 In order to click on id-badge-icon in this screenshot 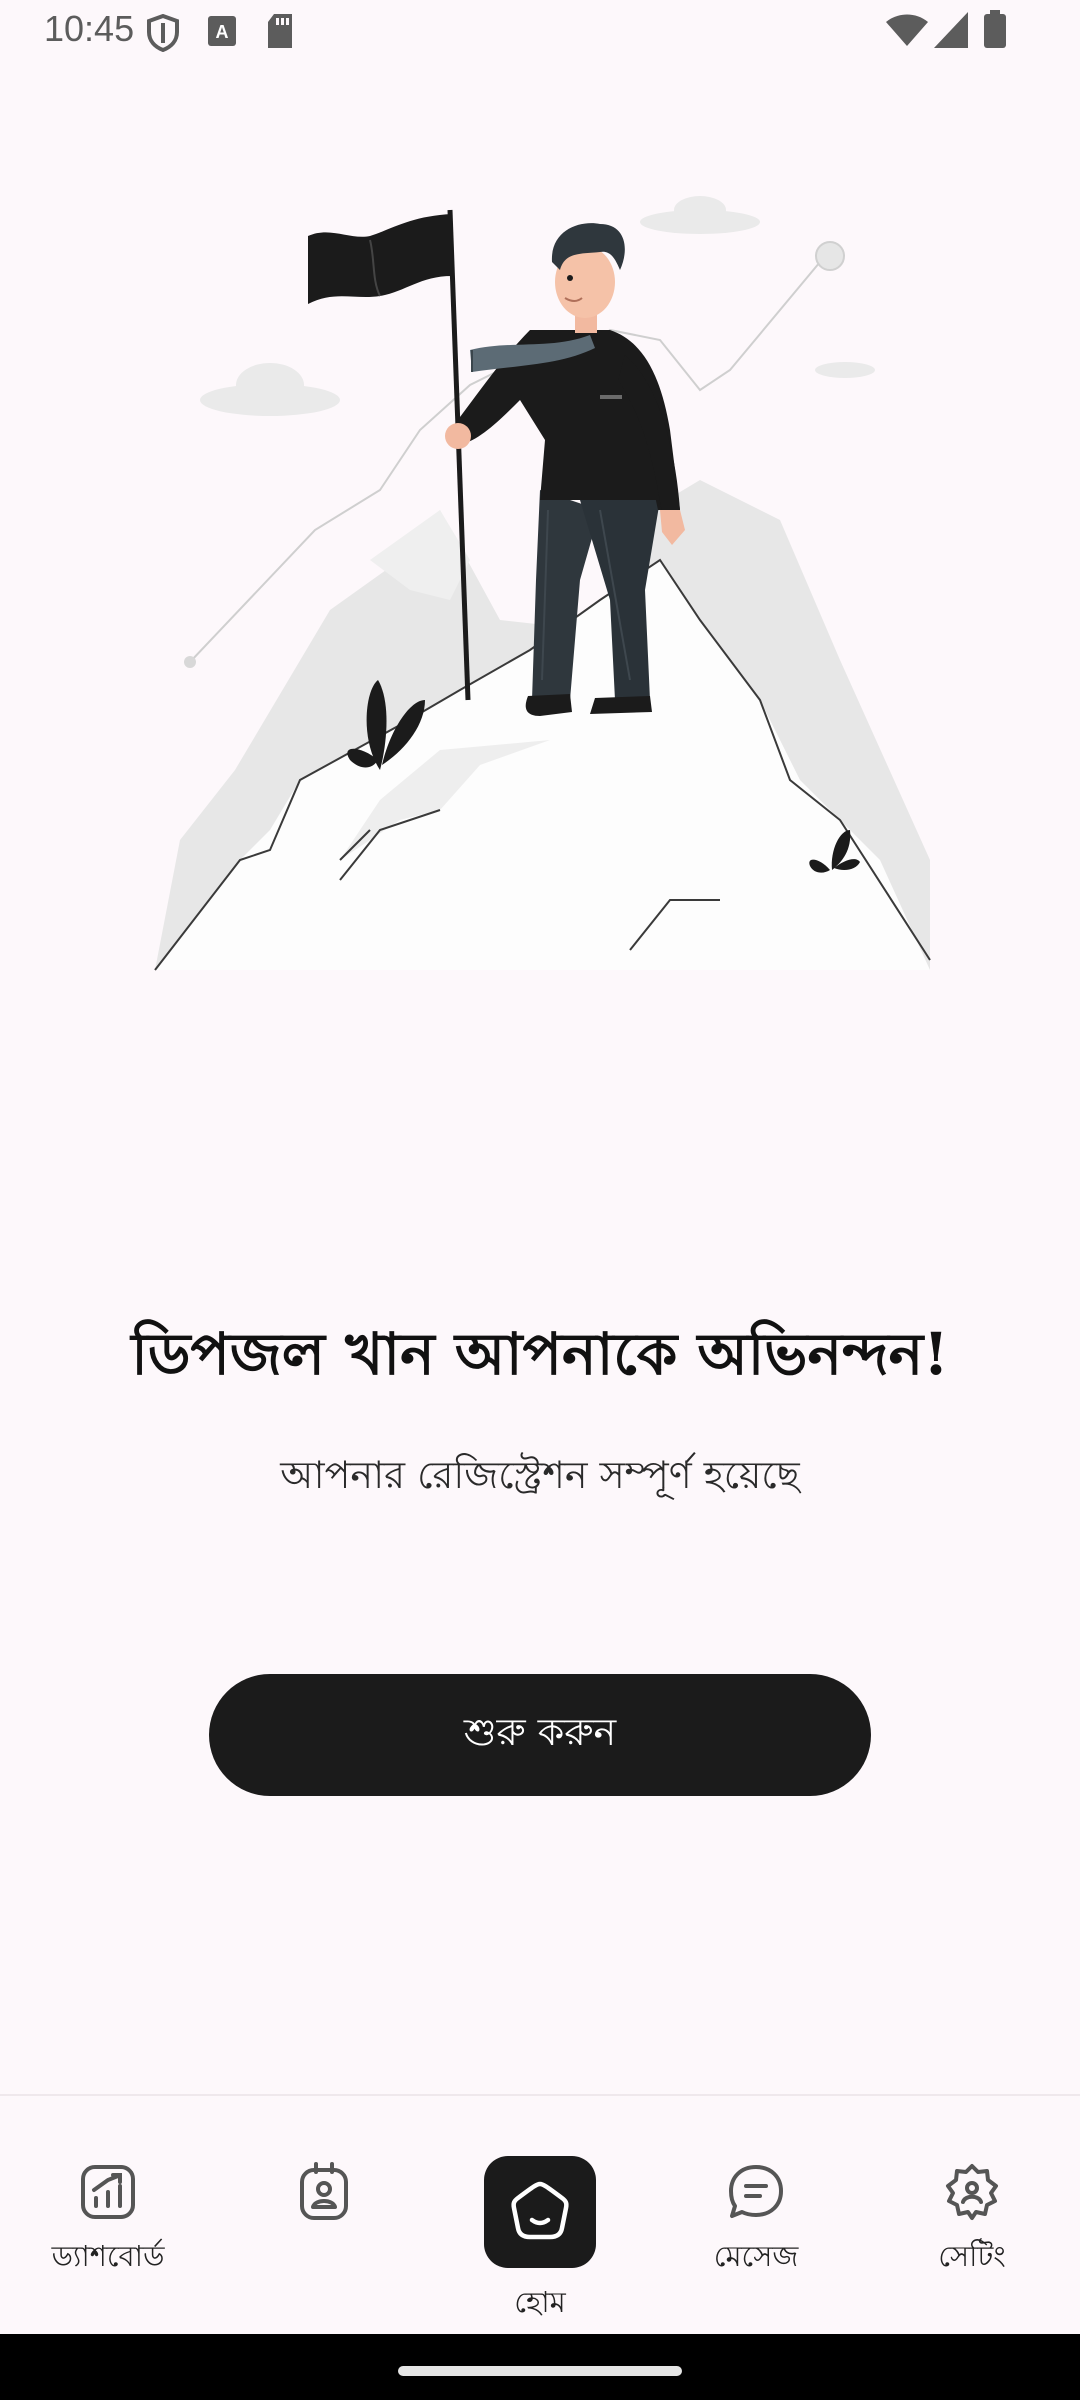, I will do `click(324, 2191)`.